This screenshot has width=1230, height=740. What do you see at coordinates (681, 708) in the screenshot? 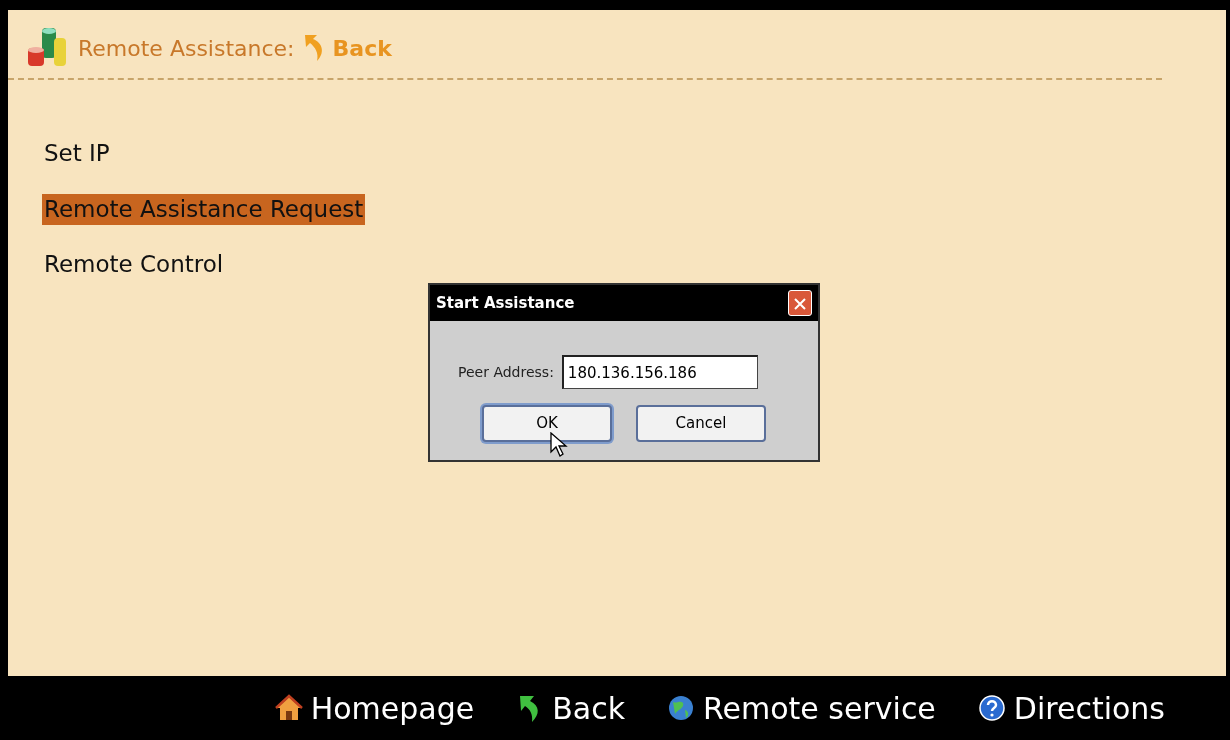
I see `globe-icon` at bounding box center [681, 708].